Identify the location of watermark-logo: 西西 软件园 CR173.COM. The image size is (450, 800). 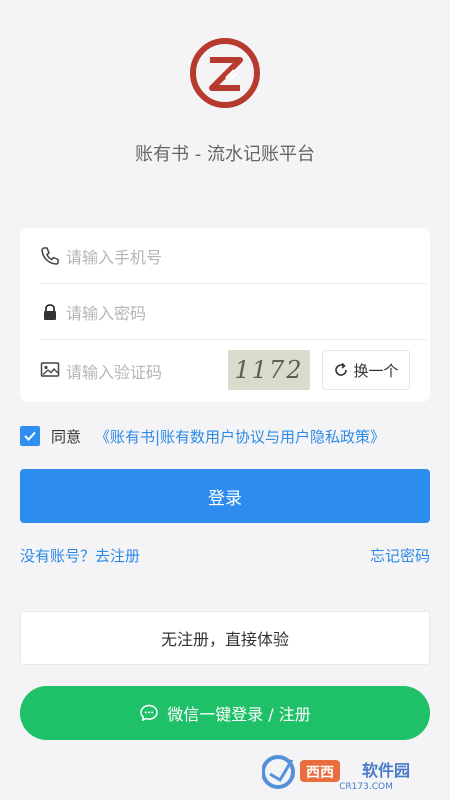
(336, 773).